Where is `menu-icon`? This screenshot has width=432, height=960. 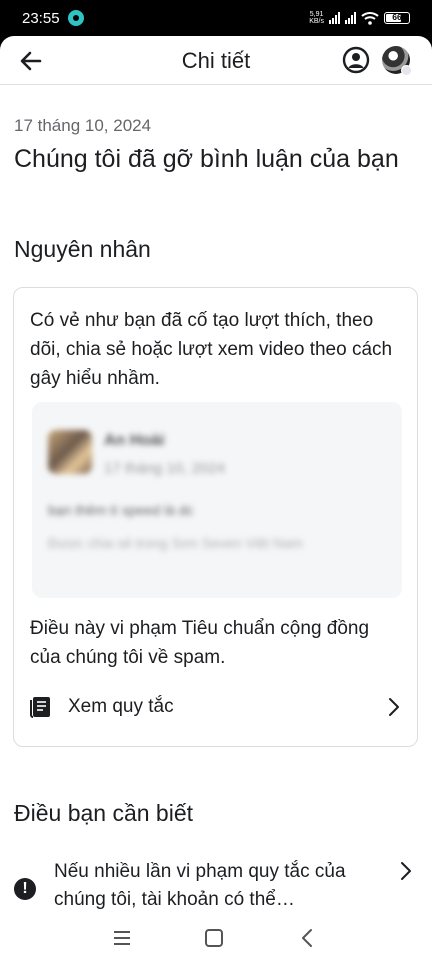 menu-icon is located at coordinates (122, 938).